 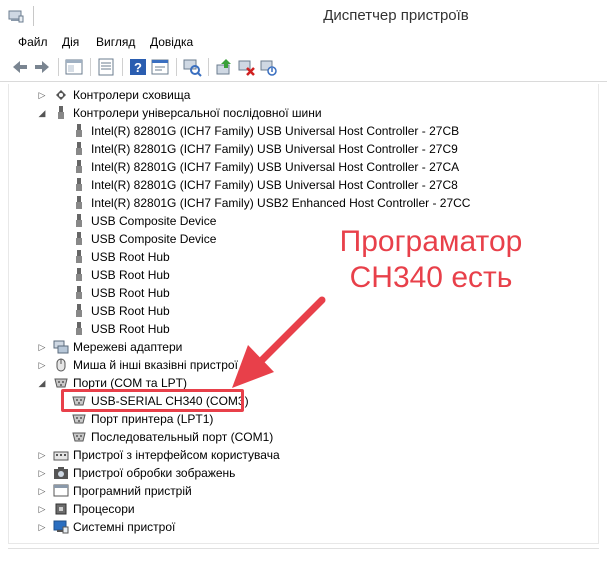 What do you see at coordinates (20, 67) in the screenshot?
I see `back-icon` at bounding box center [20, 67].